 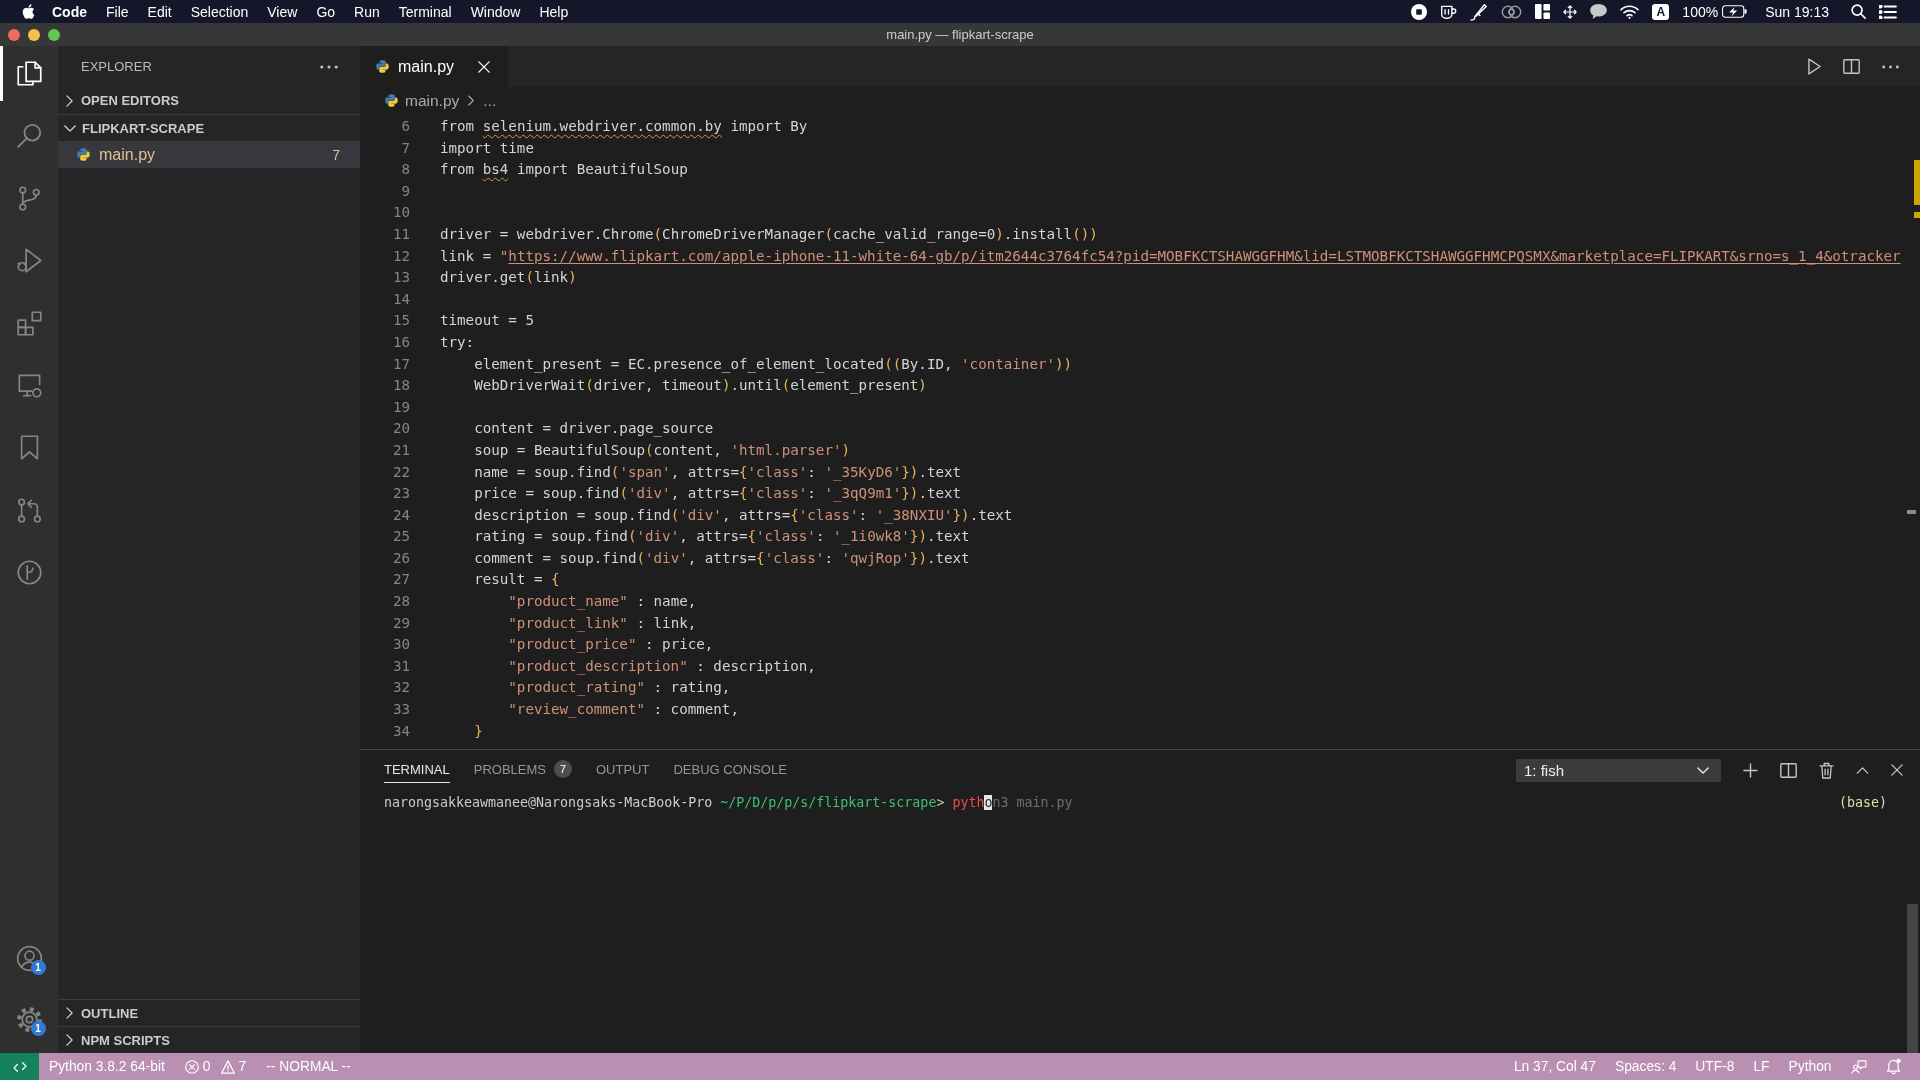 What do you see at coordinates (1599, 11) in the screenshot?
I see `chat-bubble-icon` at bounding box center [1599, 11].